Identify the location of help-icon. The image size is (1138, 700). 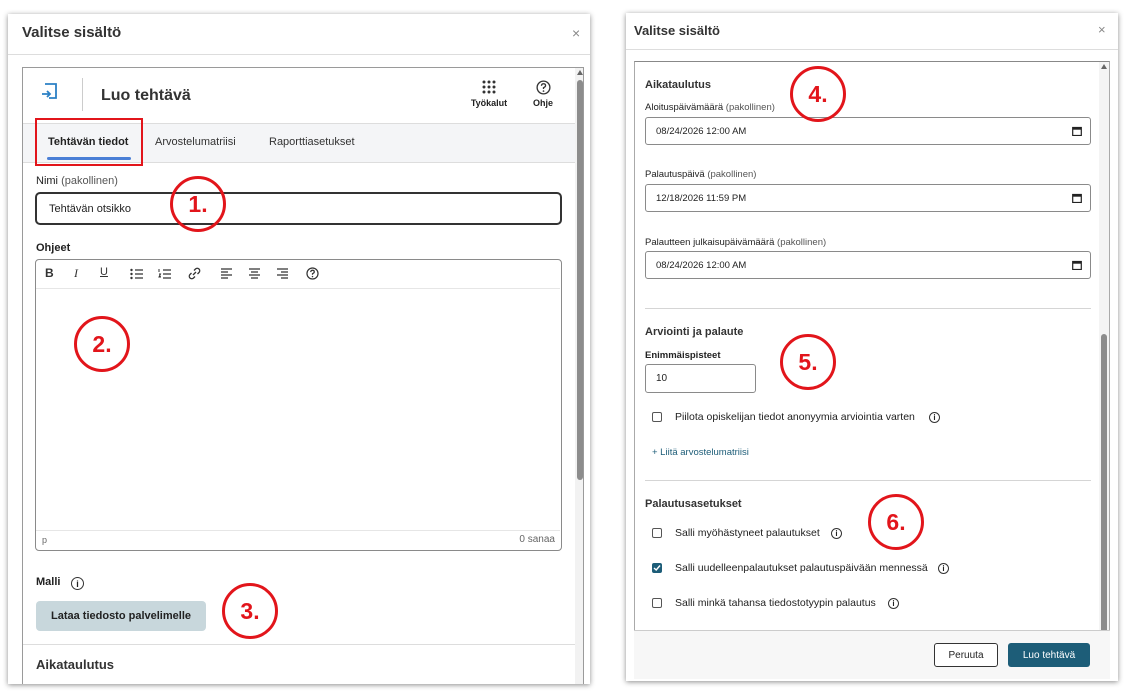
(543, 87).